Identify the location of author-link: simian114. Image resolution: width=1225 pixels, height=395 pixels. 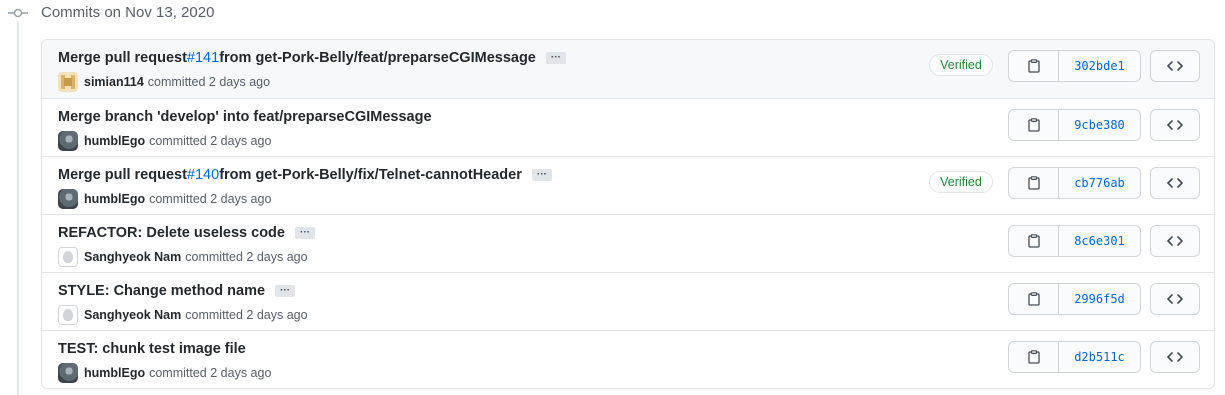
(114, 82).